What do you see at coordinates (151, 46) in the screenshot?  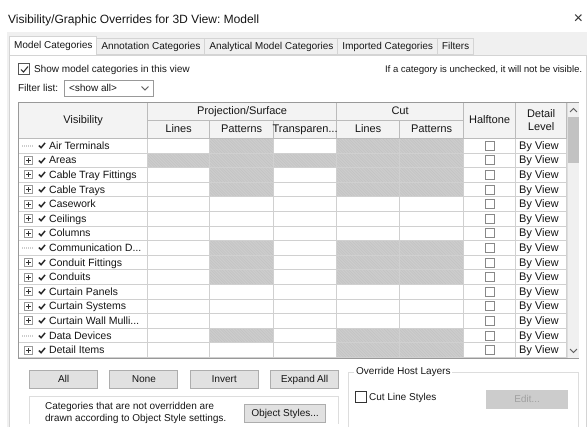 I see `tab: Annotation Categories` at bounding box center [151, 46].